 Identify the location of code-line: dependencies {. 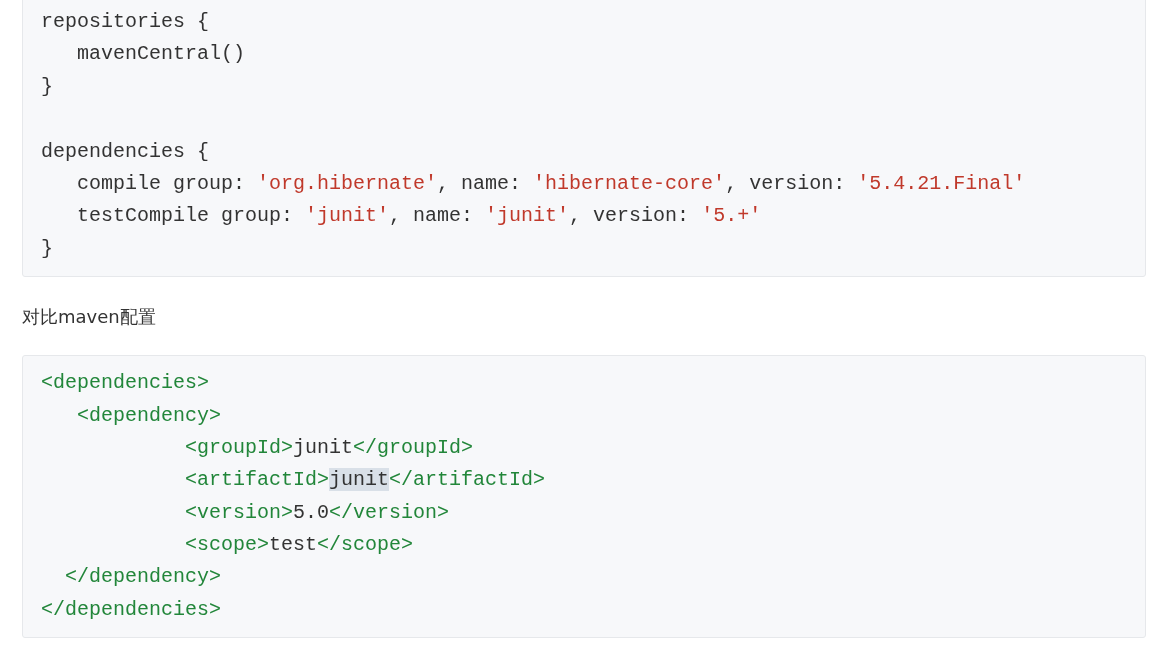
(125, 151).